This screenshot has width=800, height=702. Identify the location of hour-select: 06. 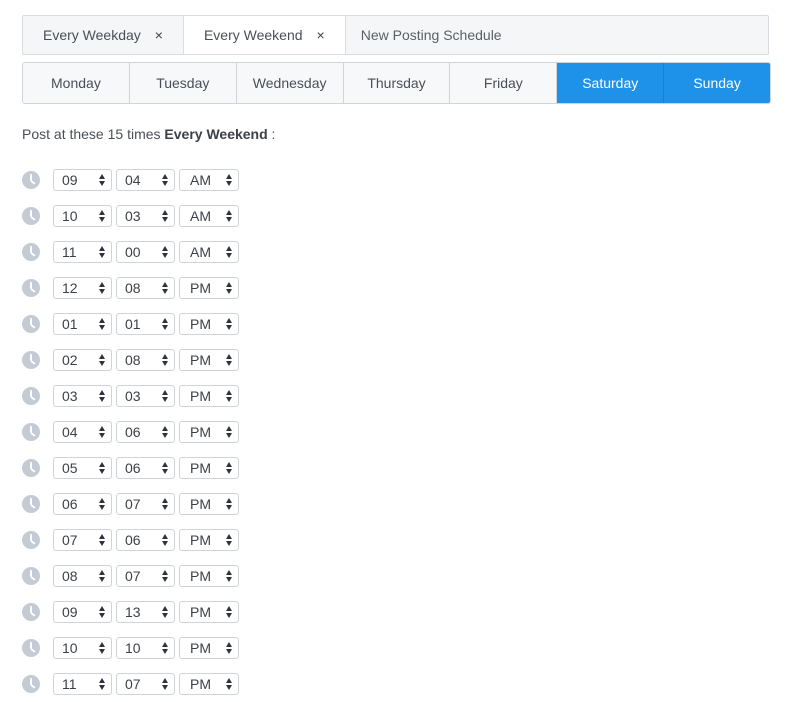
(82, 504).